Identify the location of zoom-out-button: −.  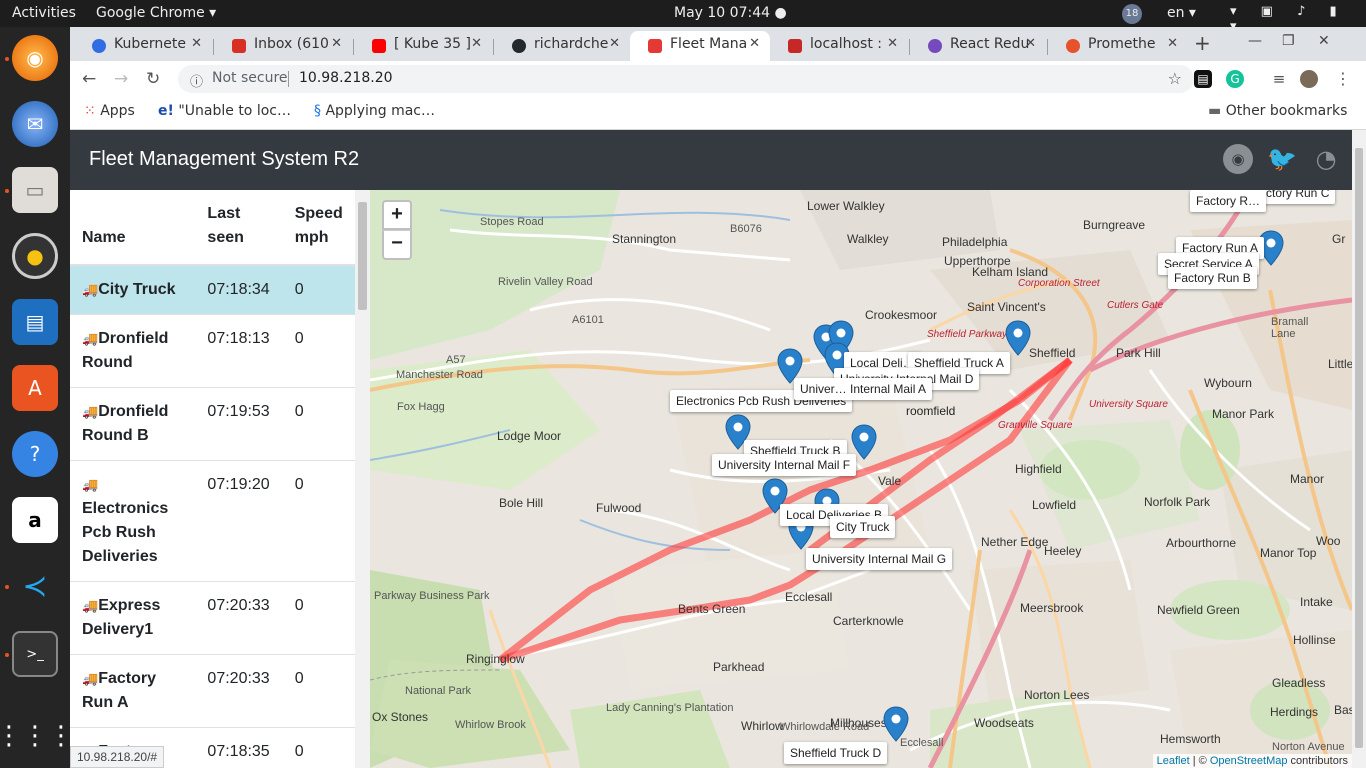
(397, 245).